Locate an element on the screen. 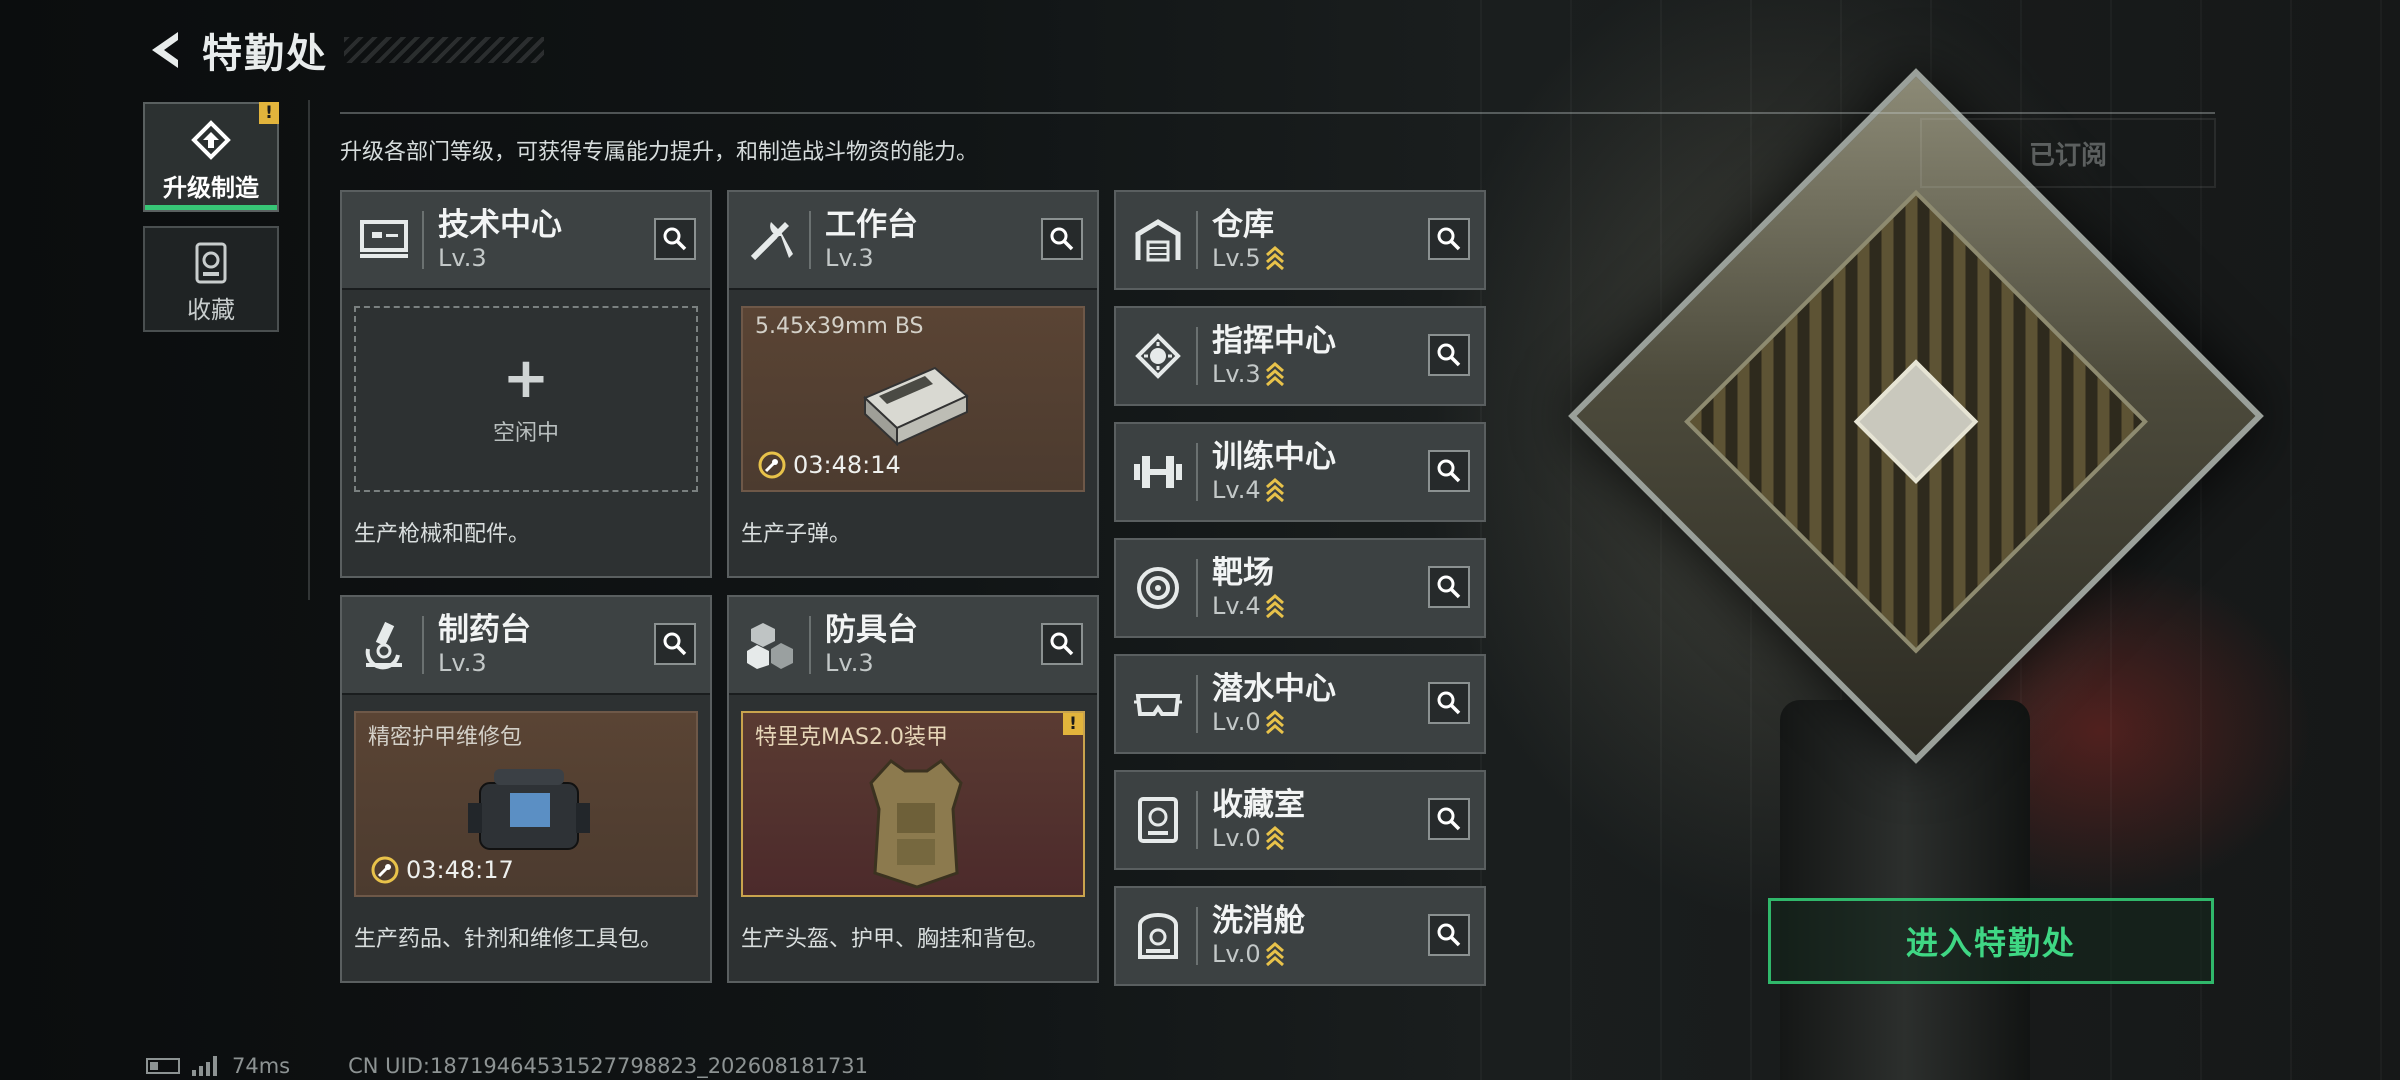 The image size is (2400, 1080). target-icon is located at coordinates (1158, 588).